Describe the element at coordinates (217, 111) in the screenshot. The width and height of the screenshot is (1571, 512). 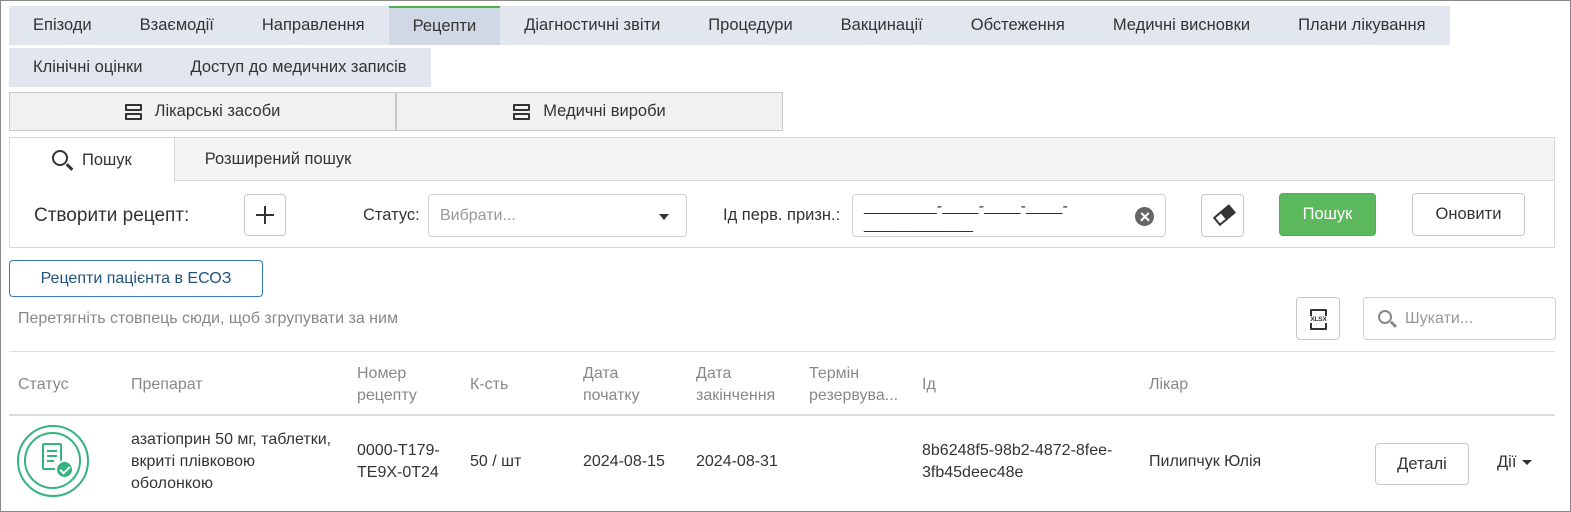
I see `tab-drugs-label: Лікарські засоби` at that location.